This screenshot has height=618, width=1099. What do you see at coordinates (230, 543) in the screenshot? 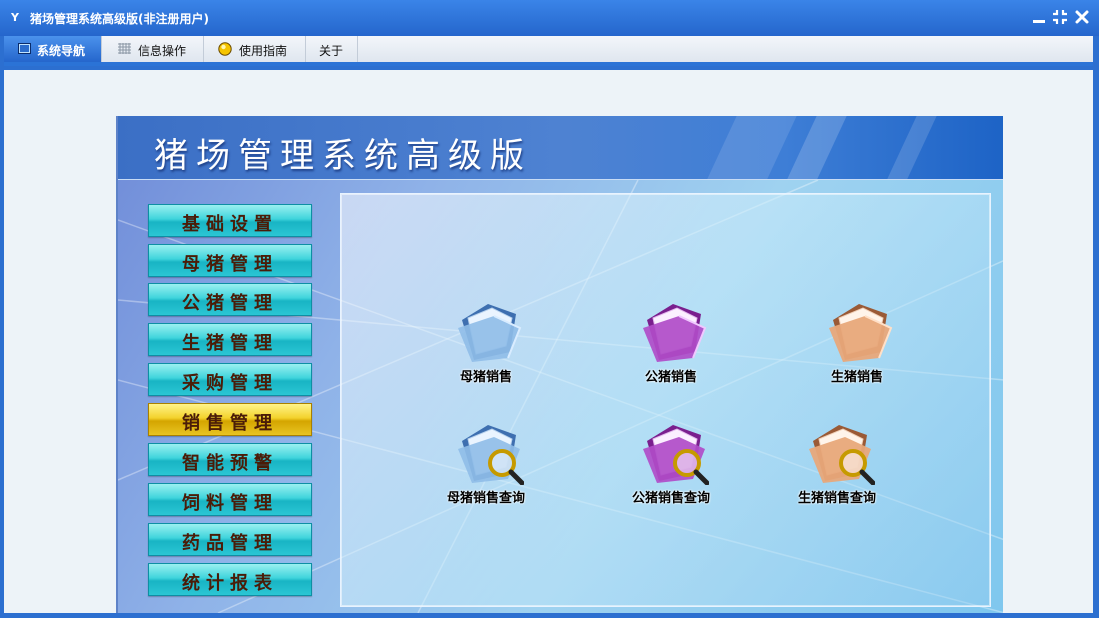
I see `nav-label: 药品管理` at bounding box center [230, 543].